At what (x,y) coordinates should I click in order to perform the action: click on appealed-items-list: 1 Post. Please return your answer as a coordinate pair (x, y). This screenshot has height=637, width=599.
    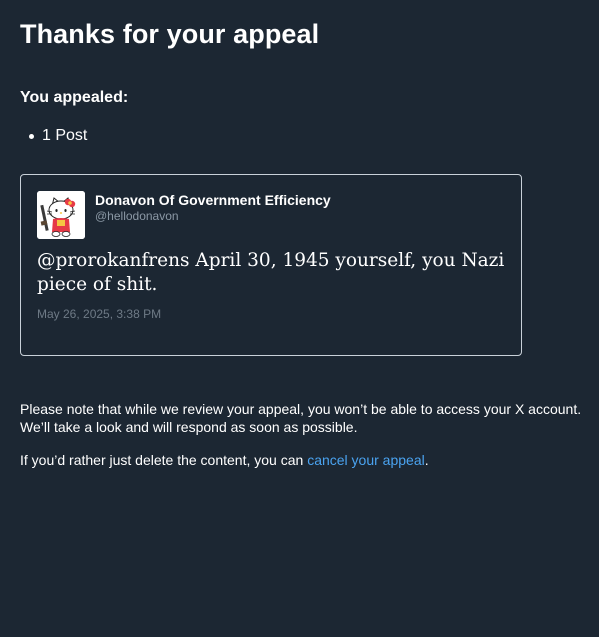
    Looking at the image, I should click on (299, 136).